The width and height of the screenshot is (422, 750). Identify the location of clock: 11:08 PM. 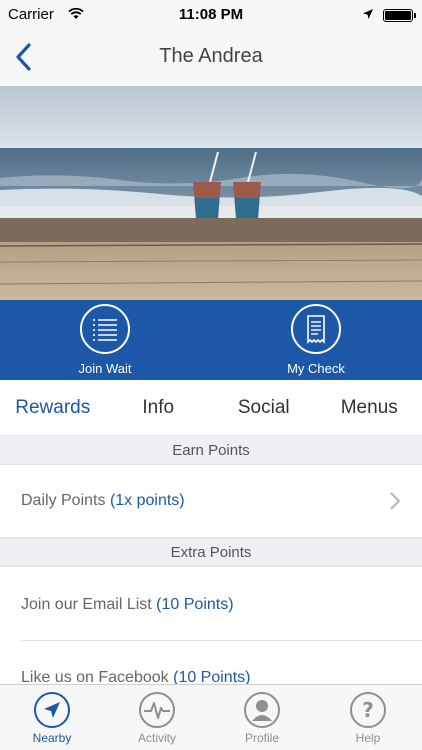
(211, 14).